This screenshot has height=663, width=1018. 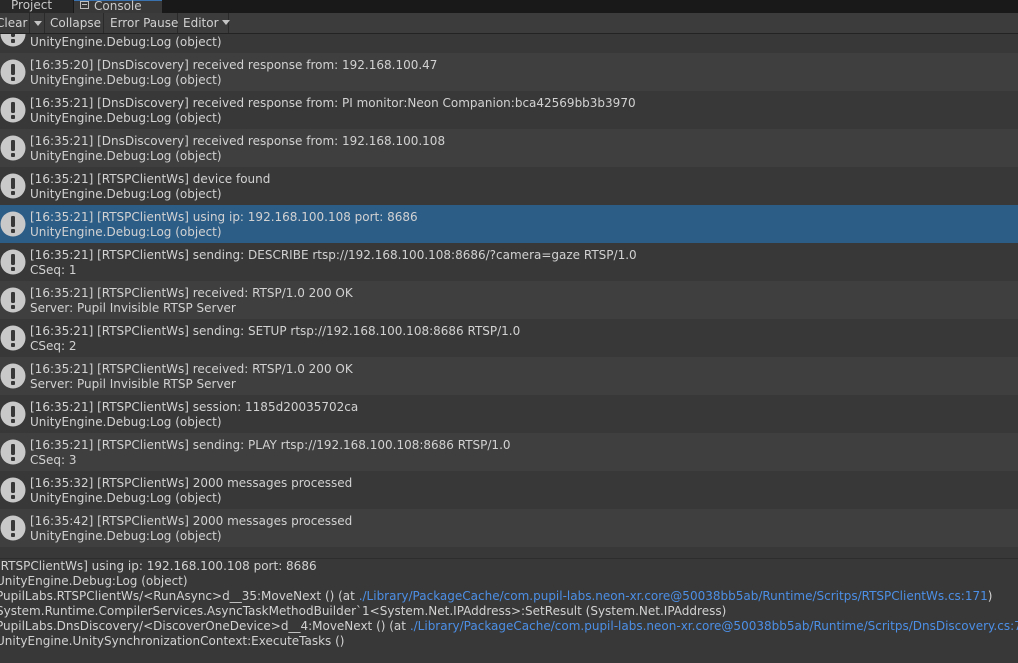 What do you see at coordinates (75, 23) in the screenshot?
I see `collapse-toggle: Collapse` at bounding box center [75, 23].